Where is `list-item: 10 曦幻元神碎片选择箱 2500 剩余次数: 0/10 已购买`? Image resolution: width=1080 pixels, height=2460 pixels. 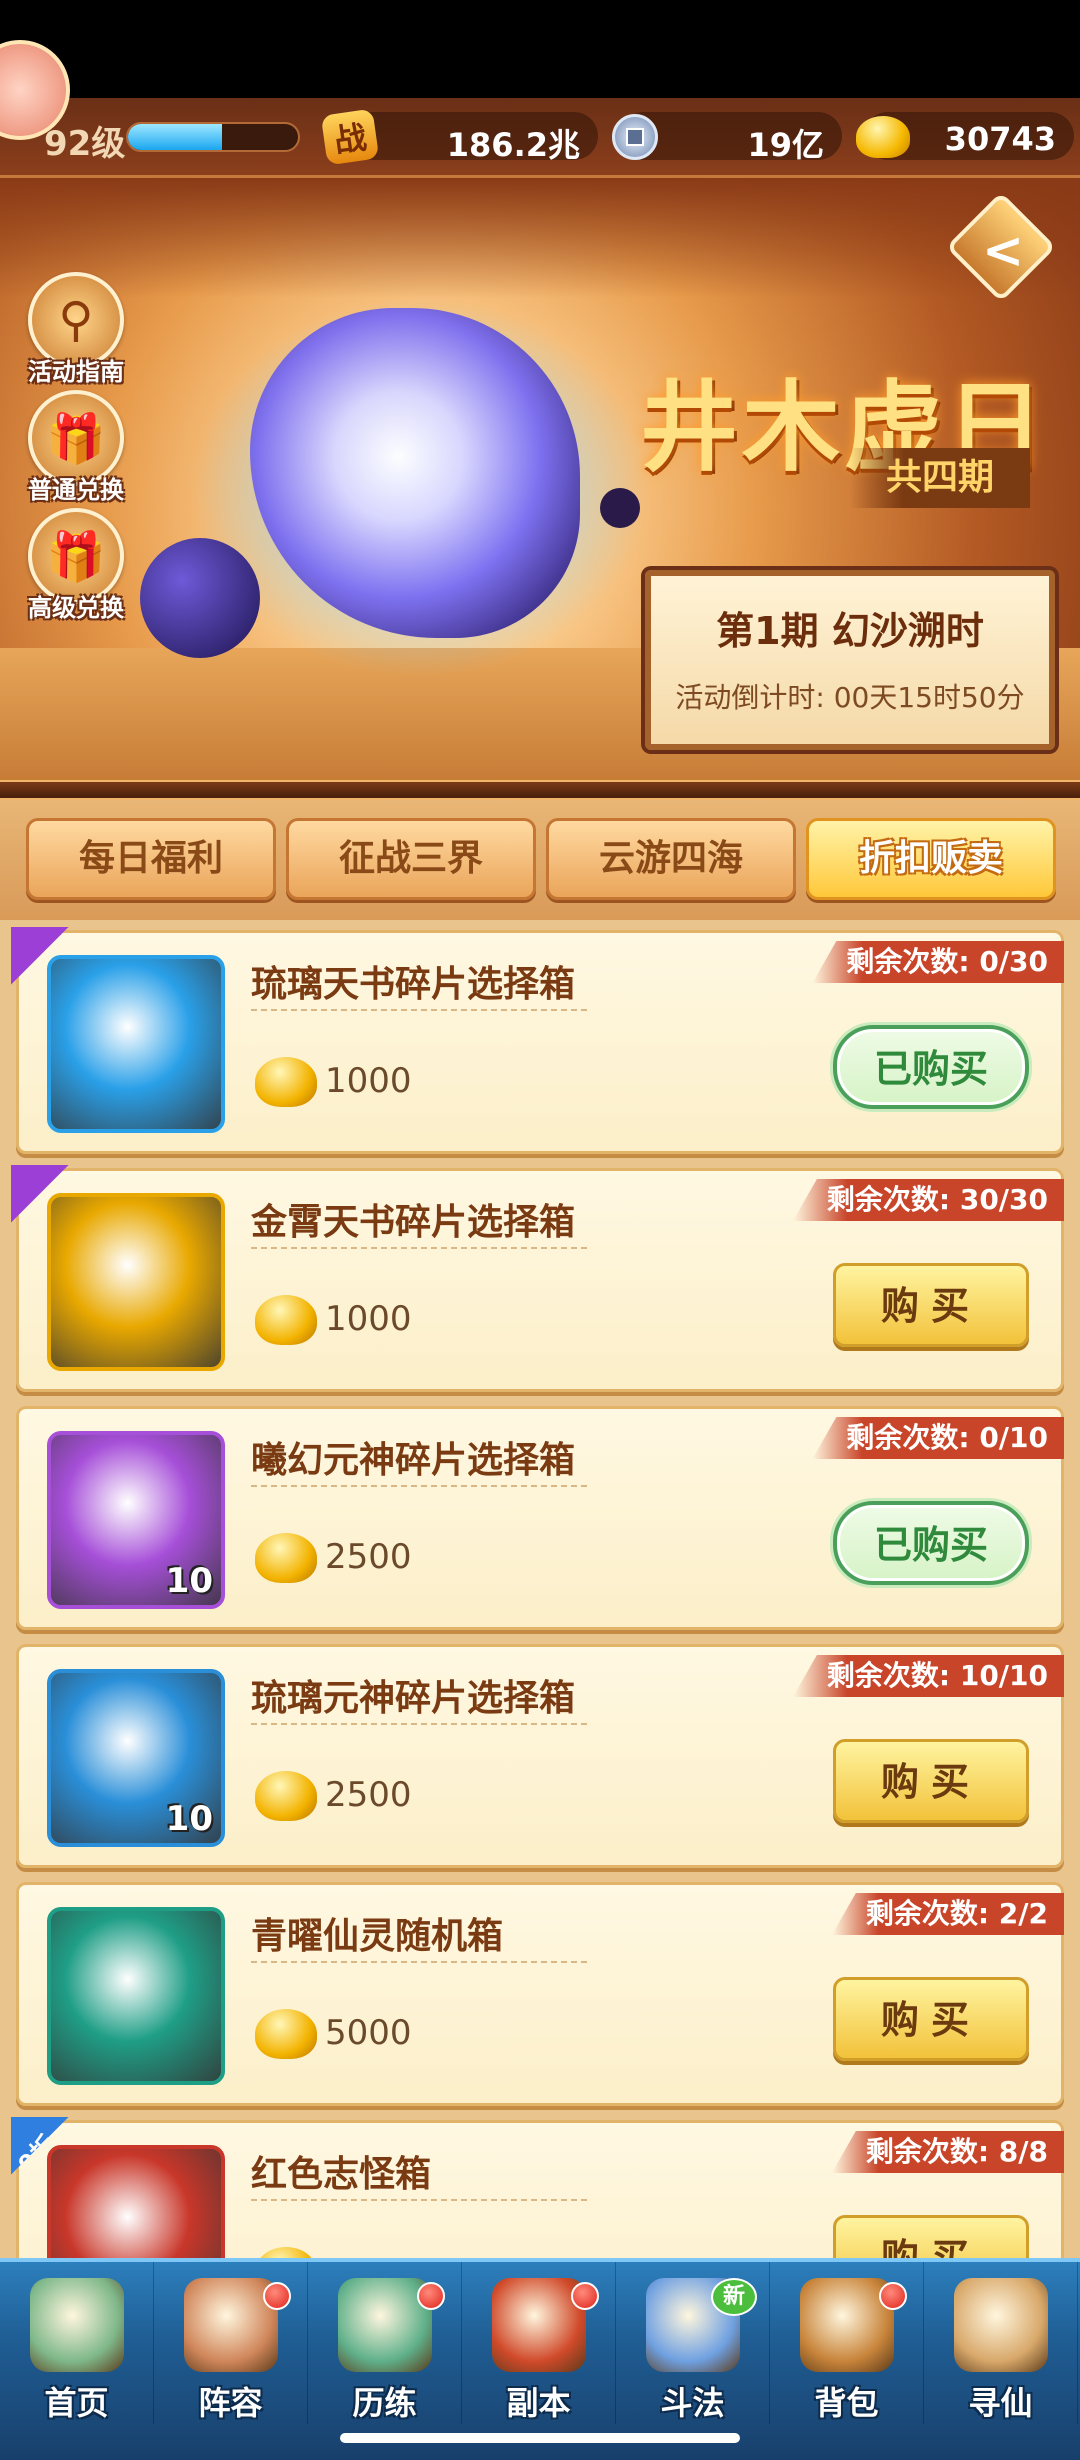
list-item: 10 曦幻元神碎片选择箱 2500 剩余次数: 0/10 已购买 is located at coordinates (540, 1518).